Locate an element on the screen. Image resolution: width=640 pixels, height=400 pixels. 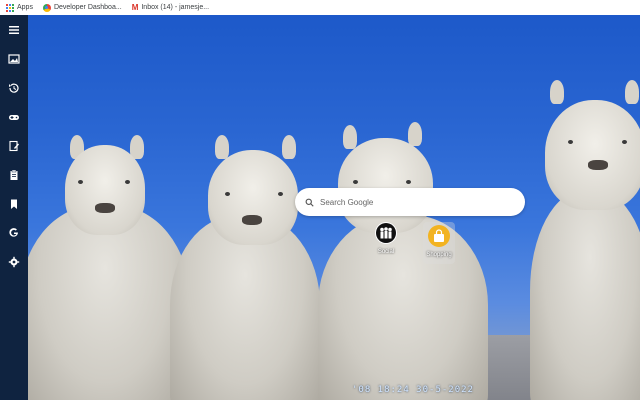
chrome-webstore-icon is located at coordinates (46, 7).